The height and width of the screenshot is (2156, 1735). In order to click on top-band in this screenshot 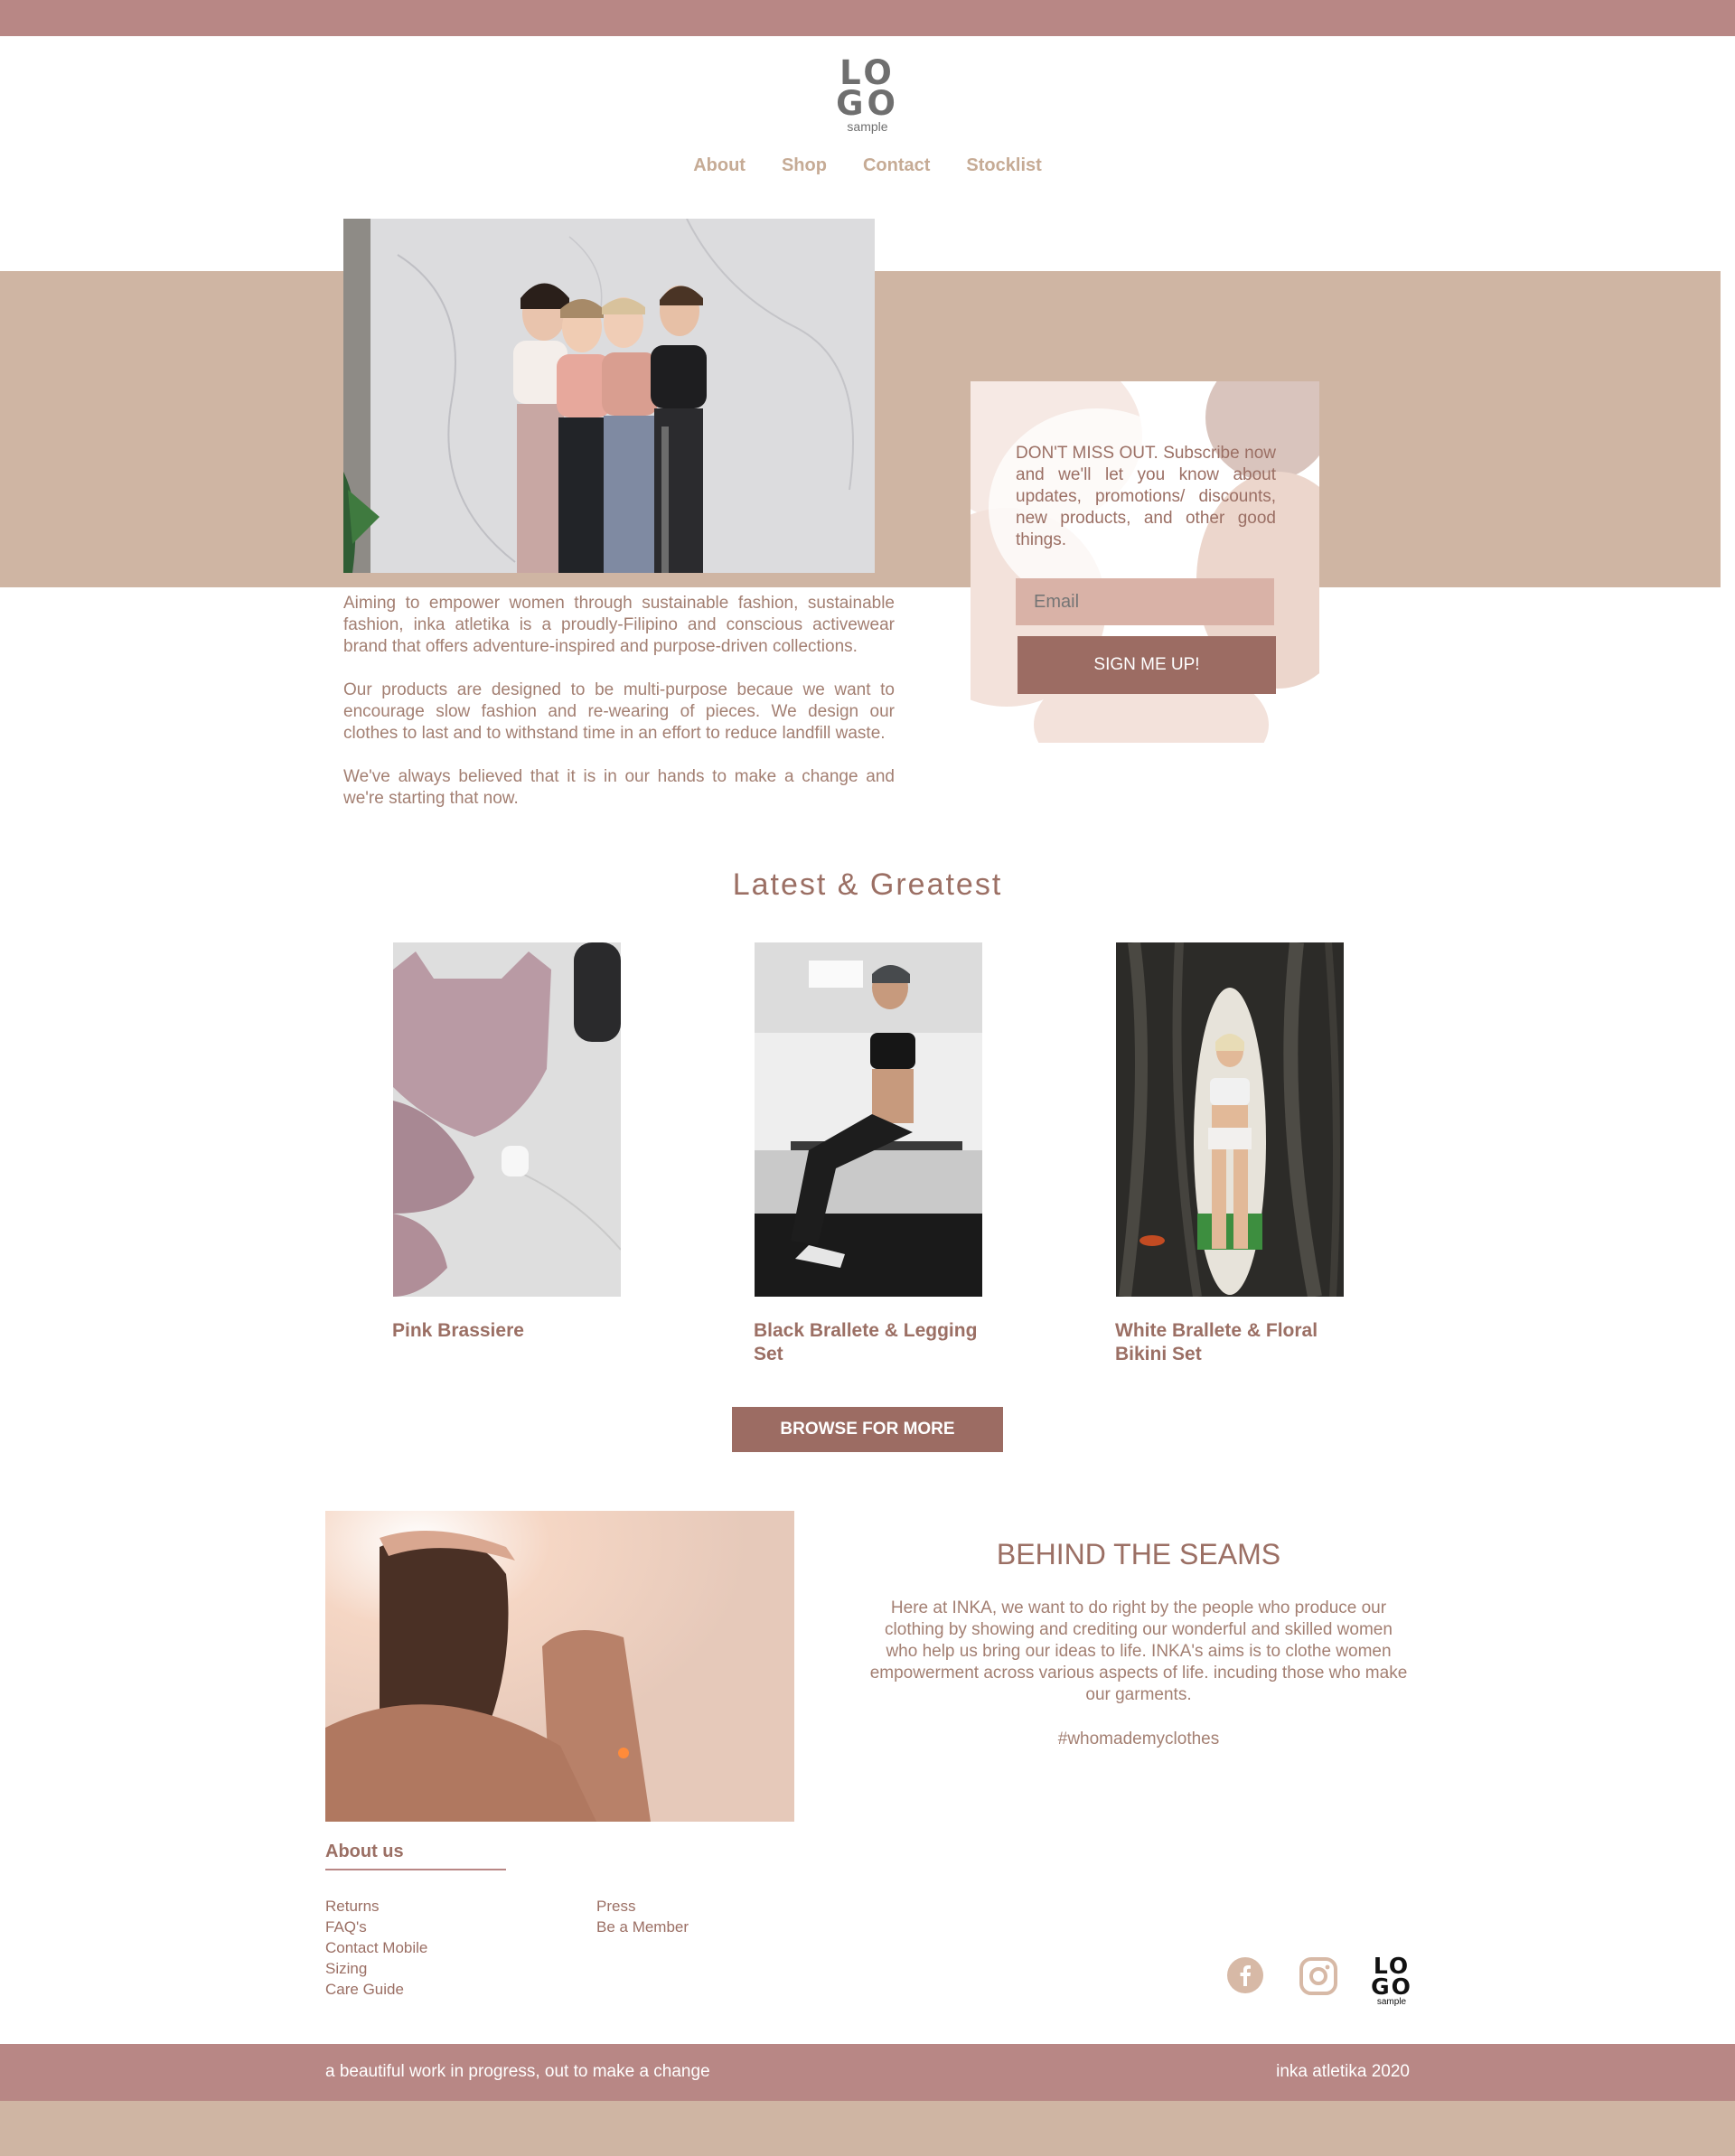, I will do `click(868, 18)`.